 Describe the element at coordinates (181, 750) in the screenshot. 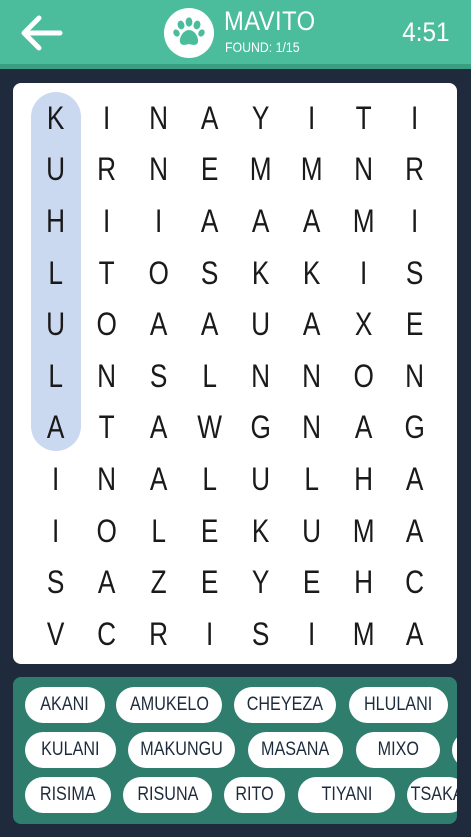

I see `word-chip: MAKUNGU` at that location.